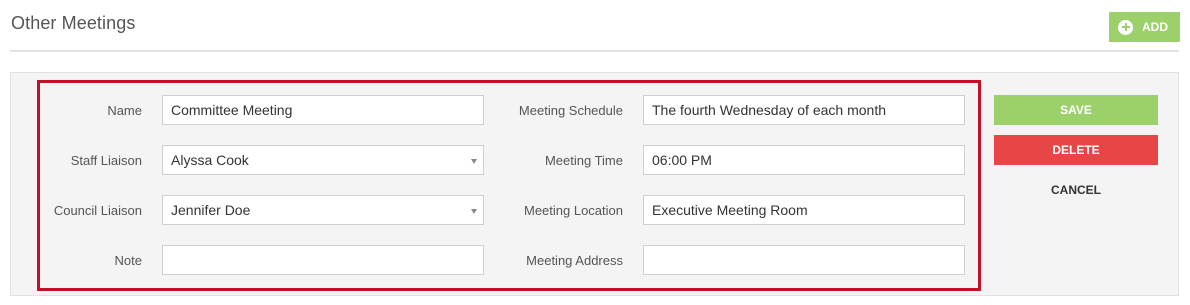 This screenshot has width=1190, height=305. What do you see at coordinates (804, 110) in the screenshot?
I see `meeting-schedule-input` at bounding box center [804, 110].